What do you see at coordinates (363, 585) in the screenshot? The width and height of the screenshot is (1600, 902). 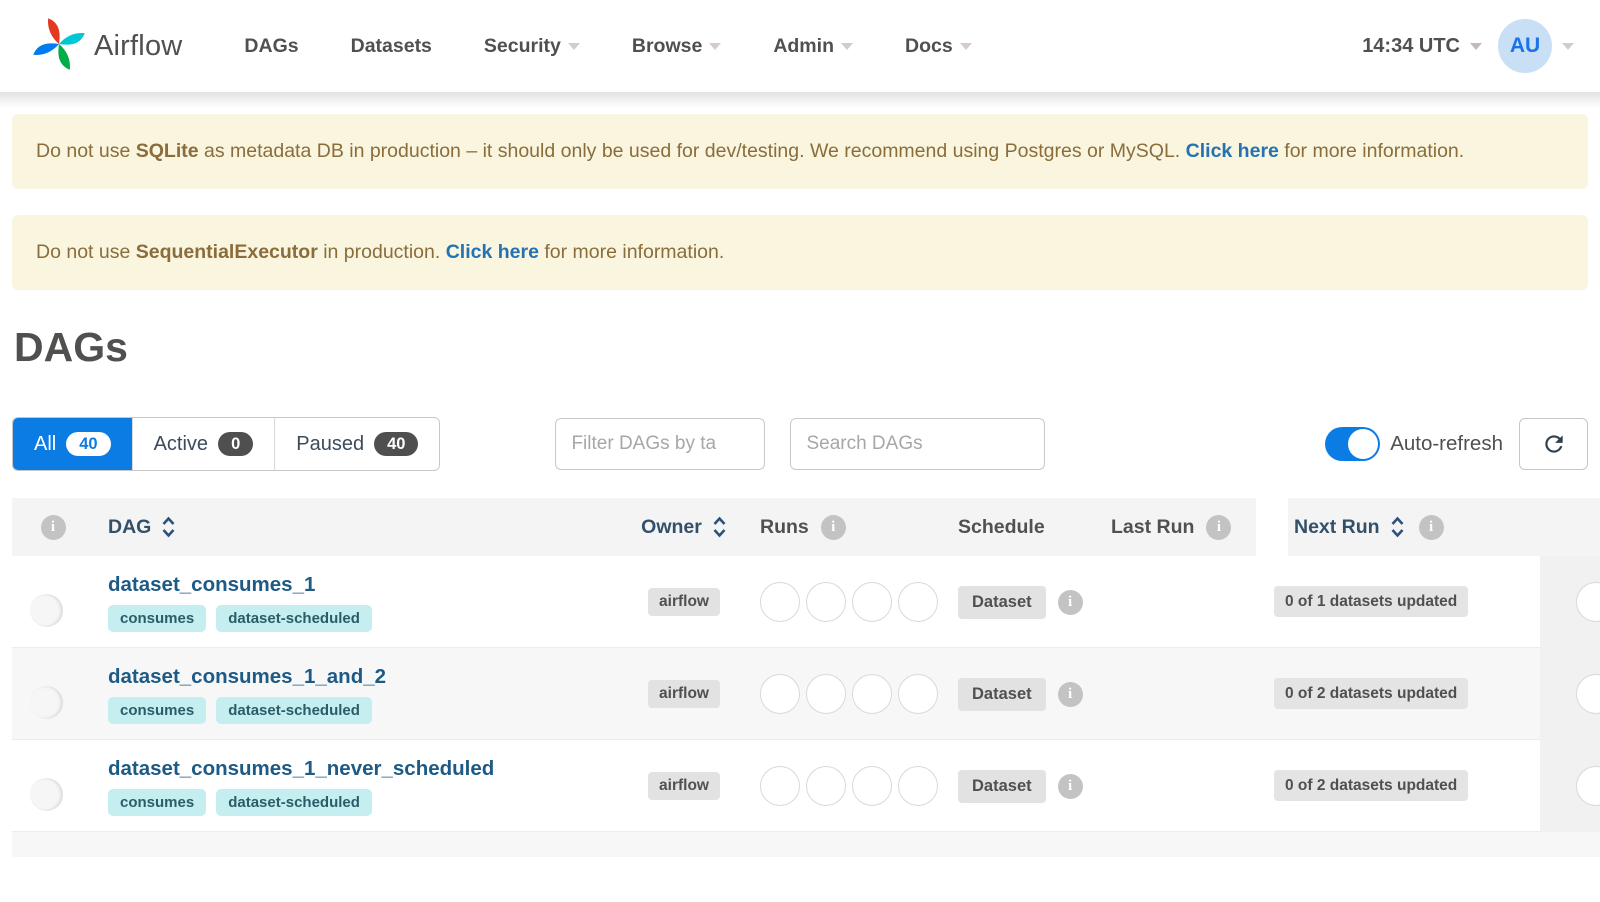 I see `dag-link: dataset_consumes_1` at bounding box center [363, 585].